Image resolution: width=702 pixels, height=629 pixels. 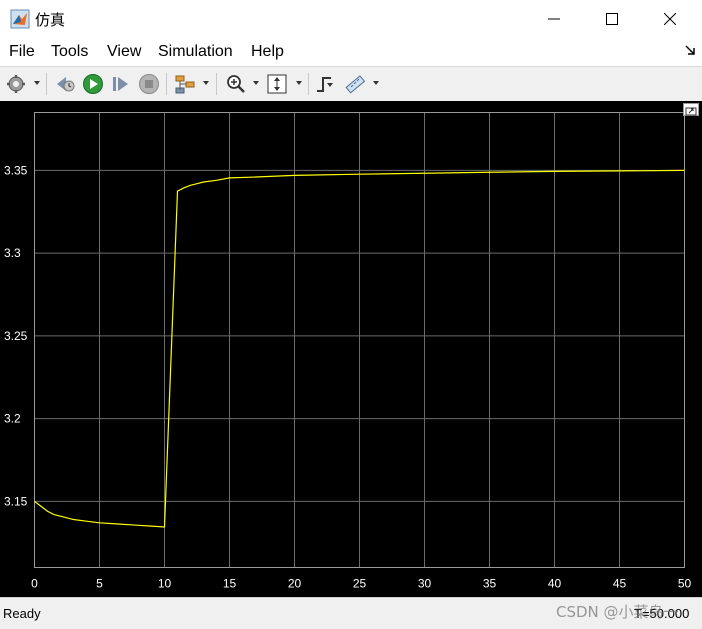 What do you see at coordinates (277, 84) in the screenshot?
I see `autoscale-icon` at bounding box center [277, 84].